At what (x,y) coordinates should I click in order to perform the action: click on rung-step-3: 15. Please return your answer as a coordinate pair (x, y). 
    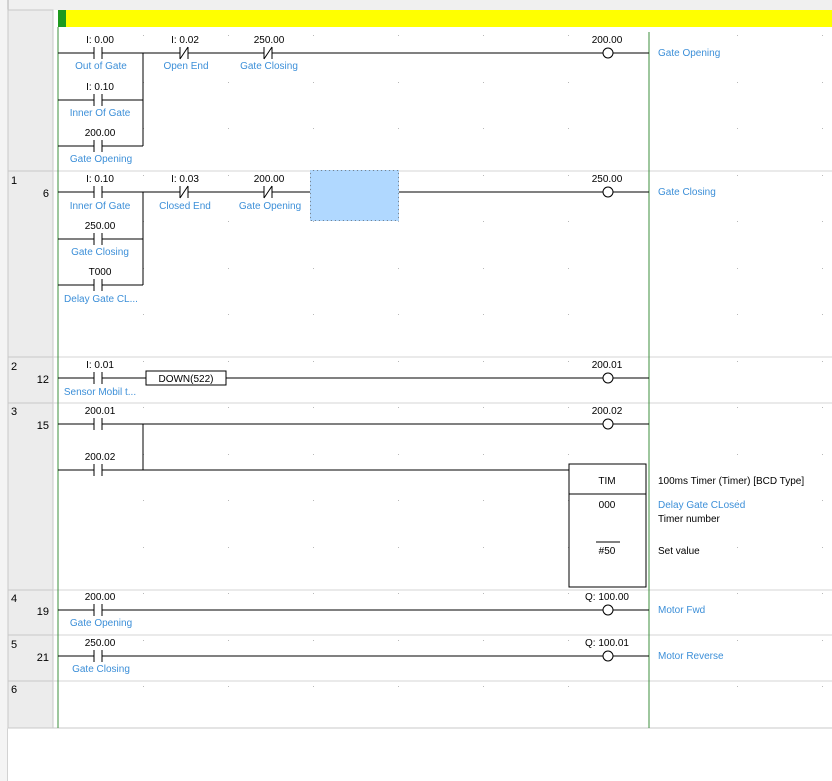
    Looking at the image, I should click on (43, 426).